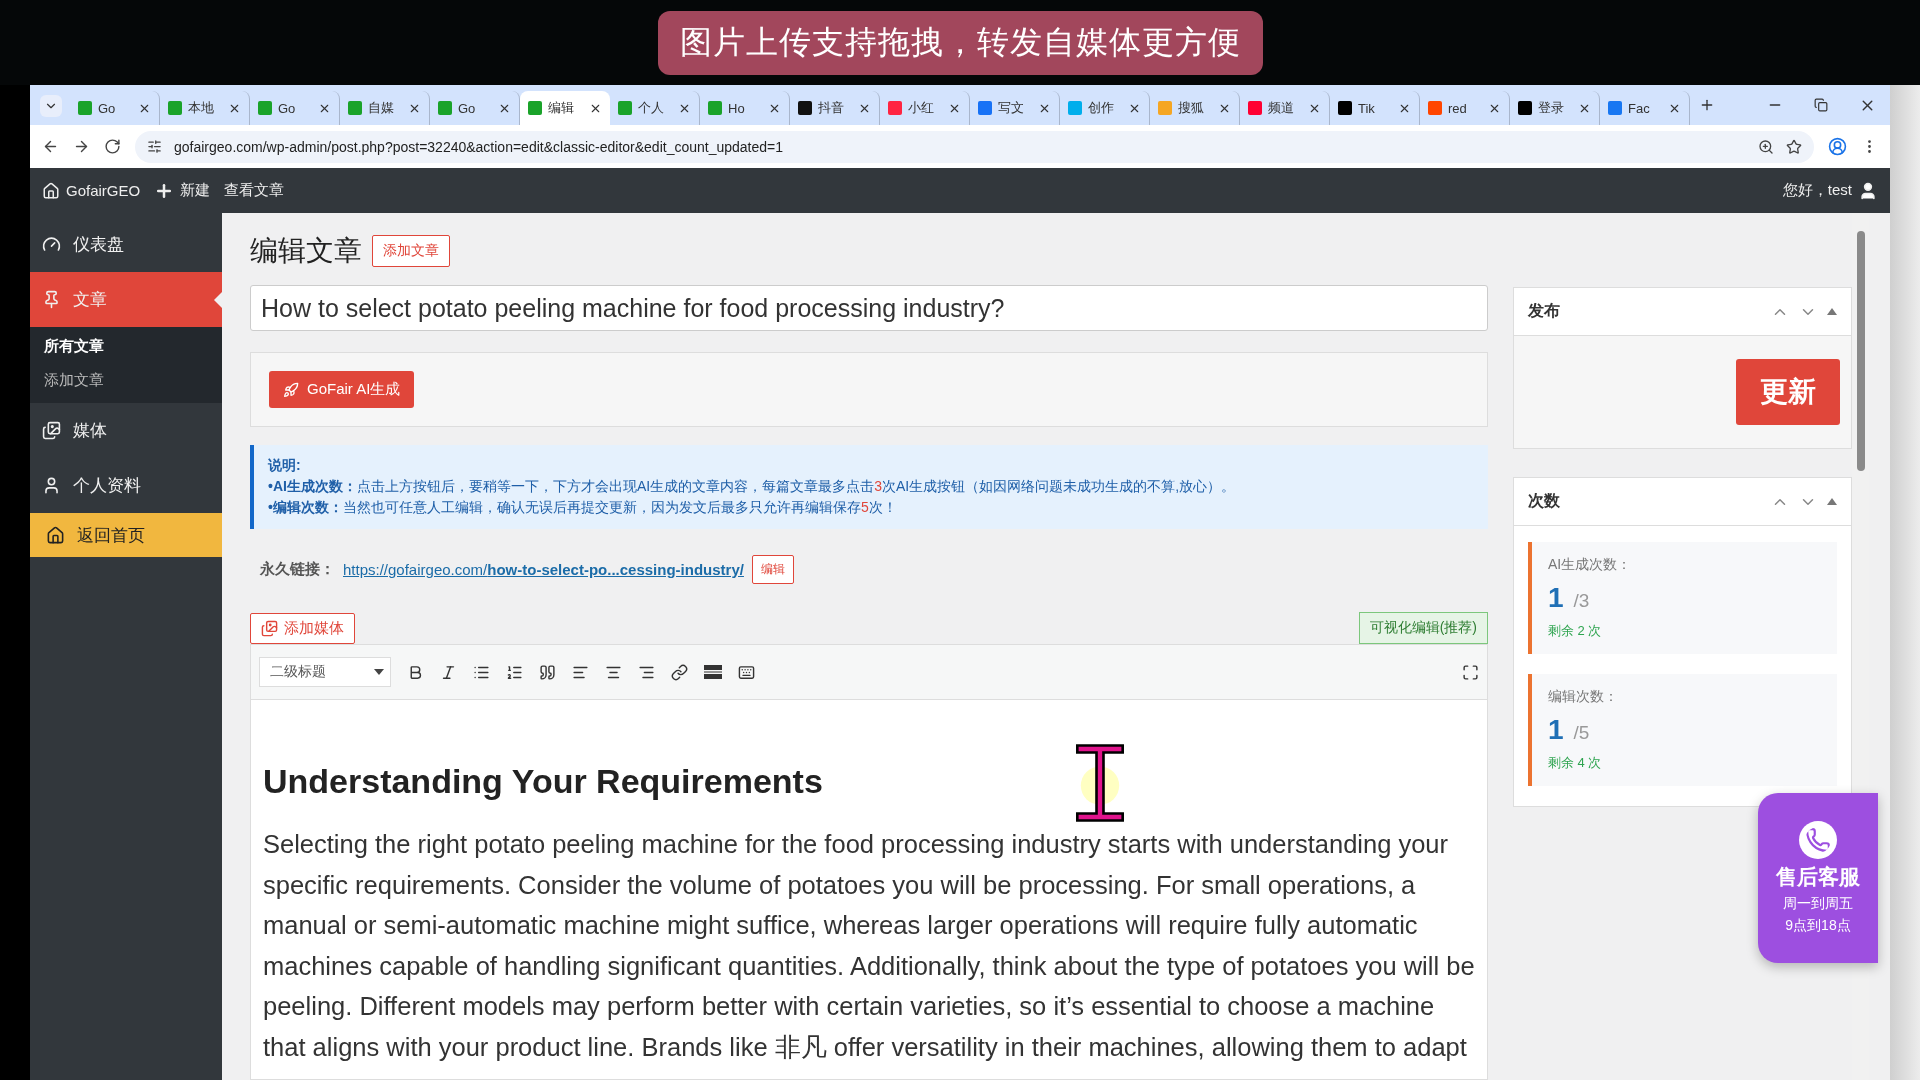  What do you see at coordinates (302, 628) in the screenshot?
I see `add-media-button: 添加媒体` at bounding box center [302, 628].